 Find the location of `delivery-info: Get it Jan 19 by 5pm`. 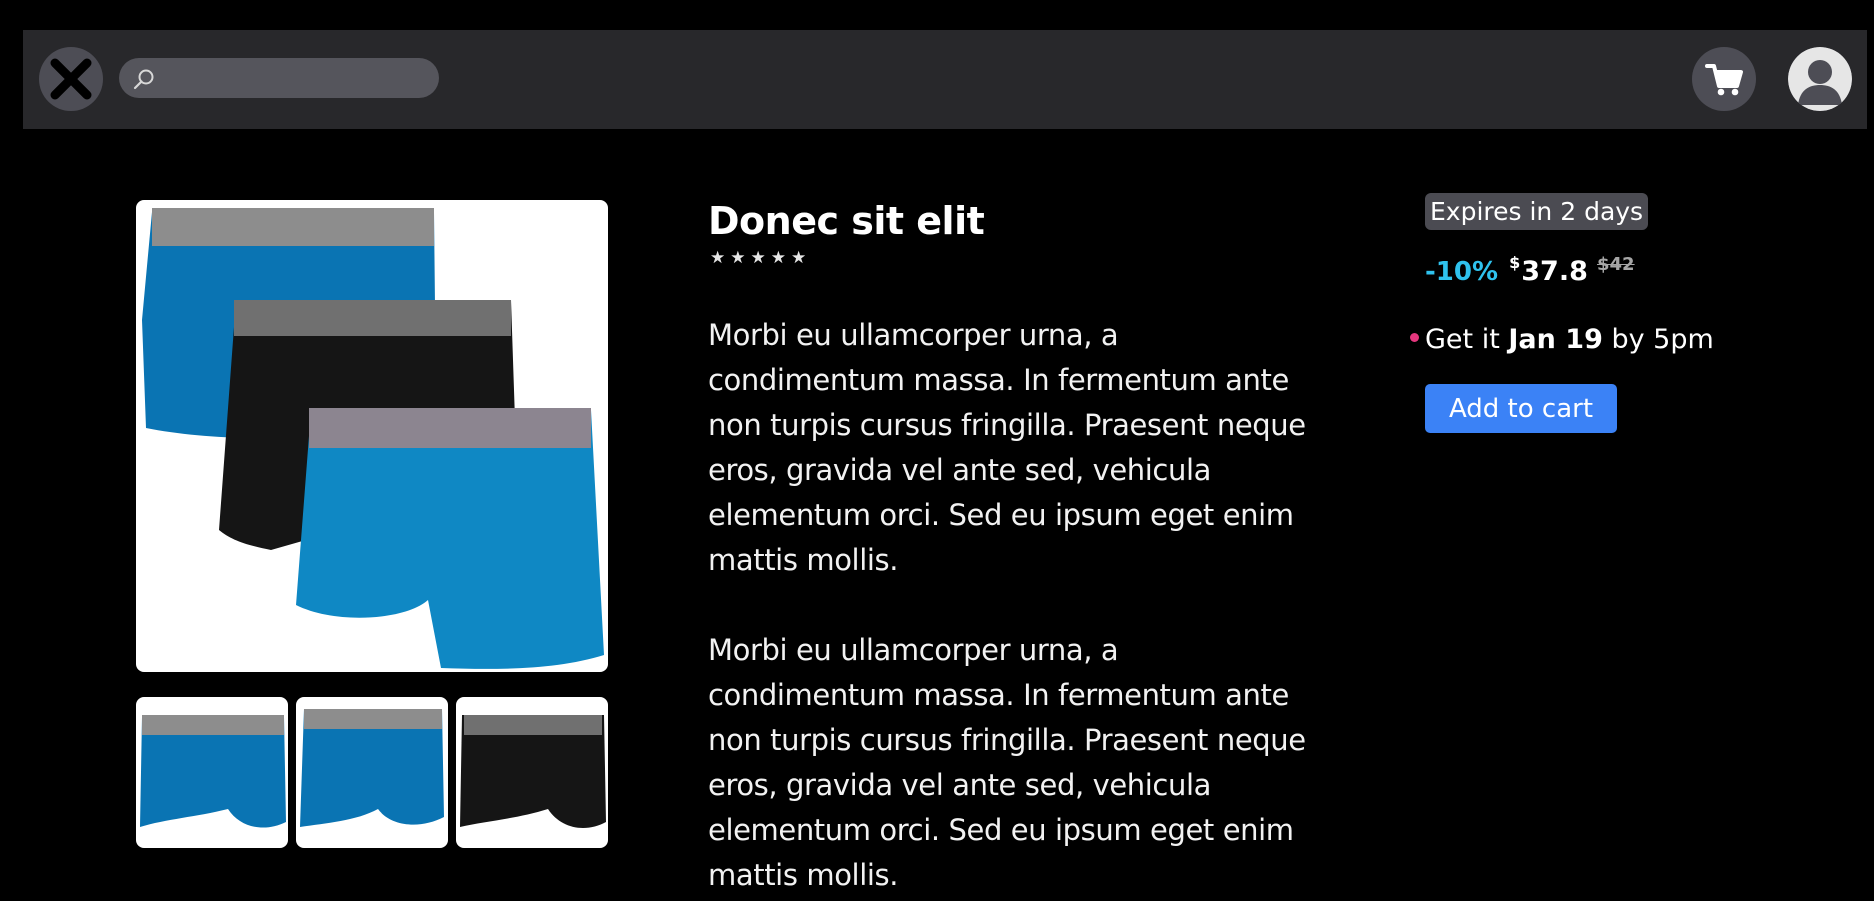

delivery-info: Get it Jan 19 by 5pm is located at coordinates (1562, 340).